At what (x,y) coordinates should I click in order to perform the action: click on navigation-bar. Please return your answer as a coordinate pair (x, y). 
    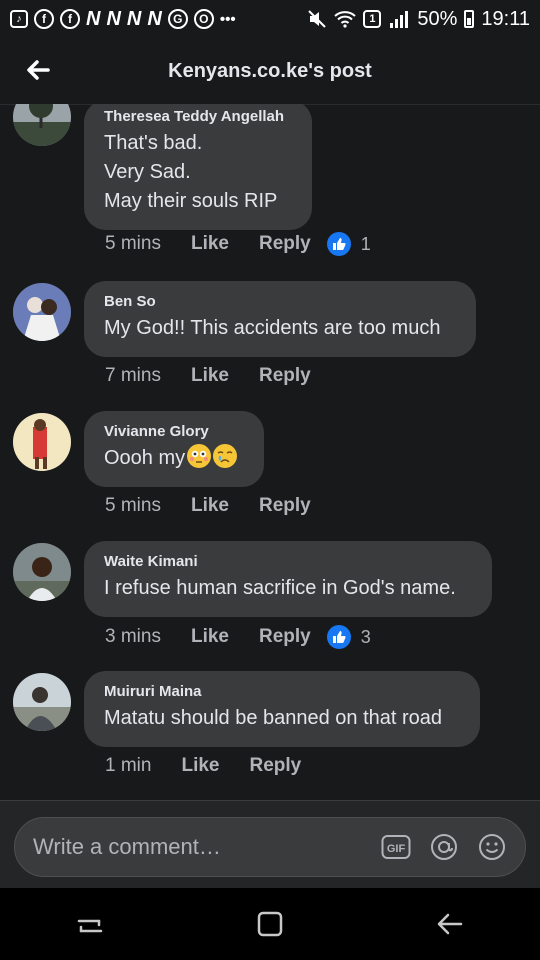
    Looking at the image, I should click on (270, 924).